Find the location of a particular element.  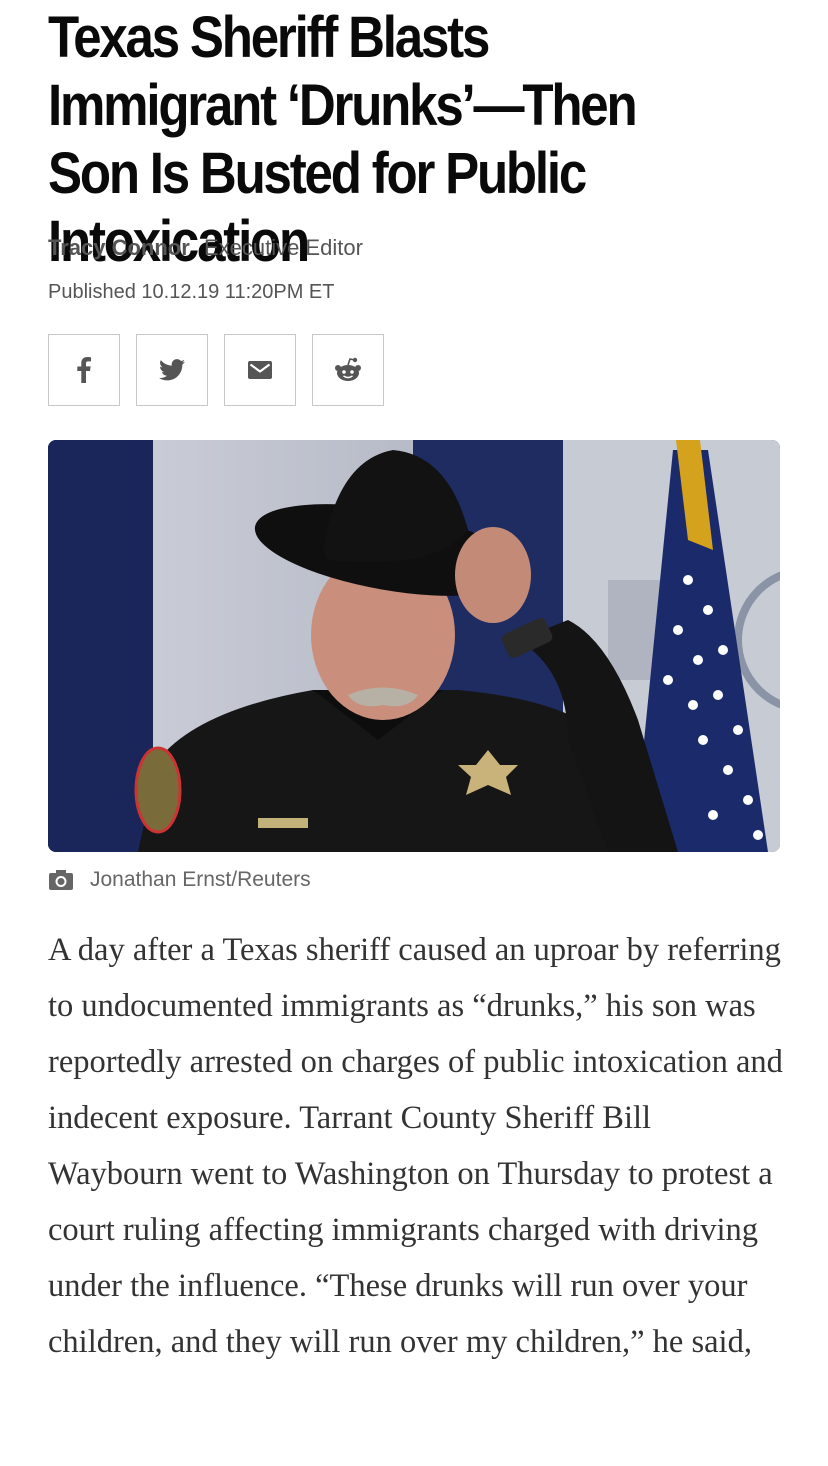

author-role: Executive Editor is located at coordinates (283, 247).